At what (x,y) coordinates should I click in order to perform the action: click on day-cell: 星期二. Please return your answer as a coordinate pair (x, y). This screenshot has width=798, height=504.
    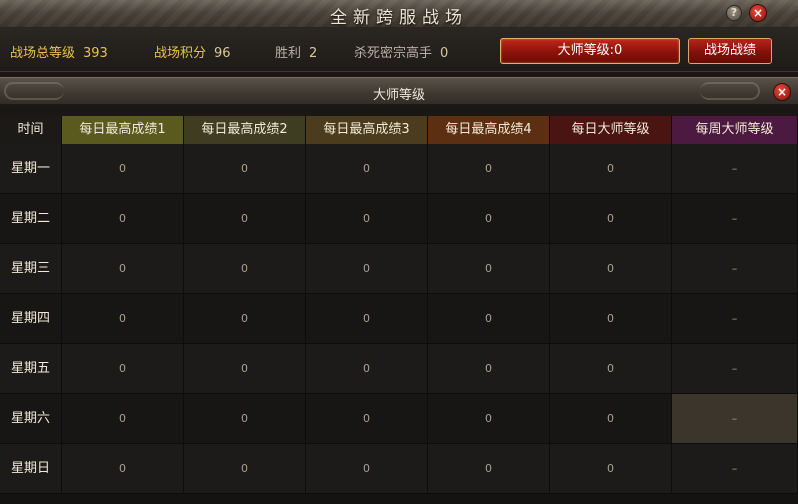
    Looking at the image, I should click on (31, 219).